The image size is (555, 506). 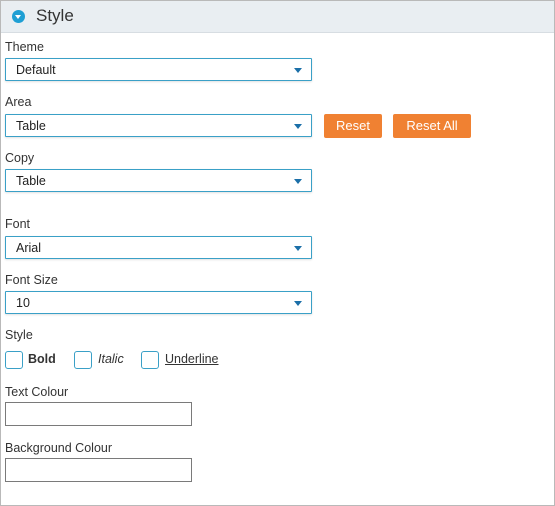 I want to click on underline-checkbox, so click(x=150, y=360).